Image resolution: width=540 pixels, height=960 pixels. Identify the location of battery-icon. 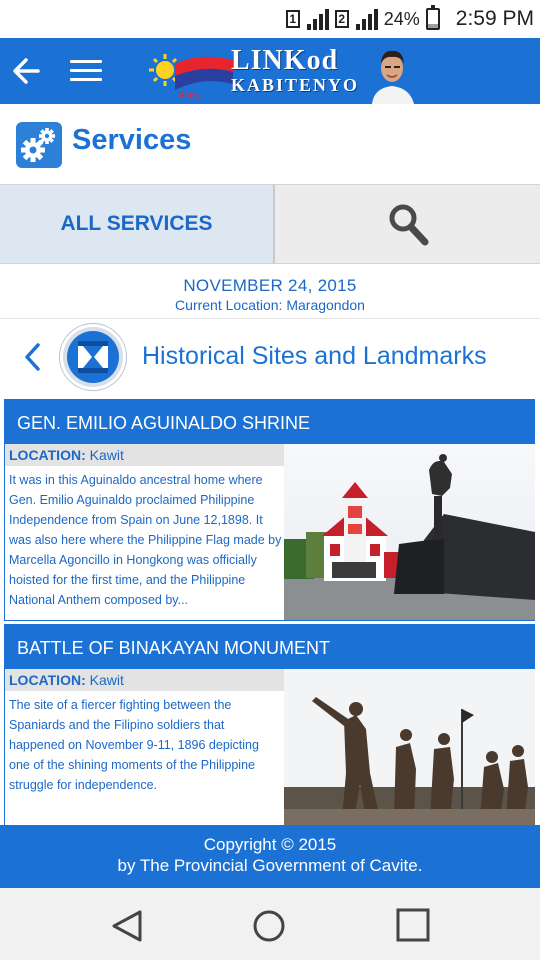
(432, 17).